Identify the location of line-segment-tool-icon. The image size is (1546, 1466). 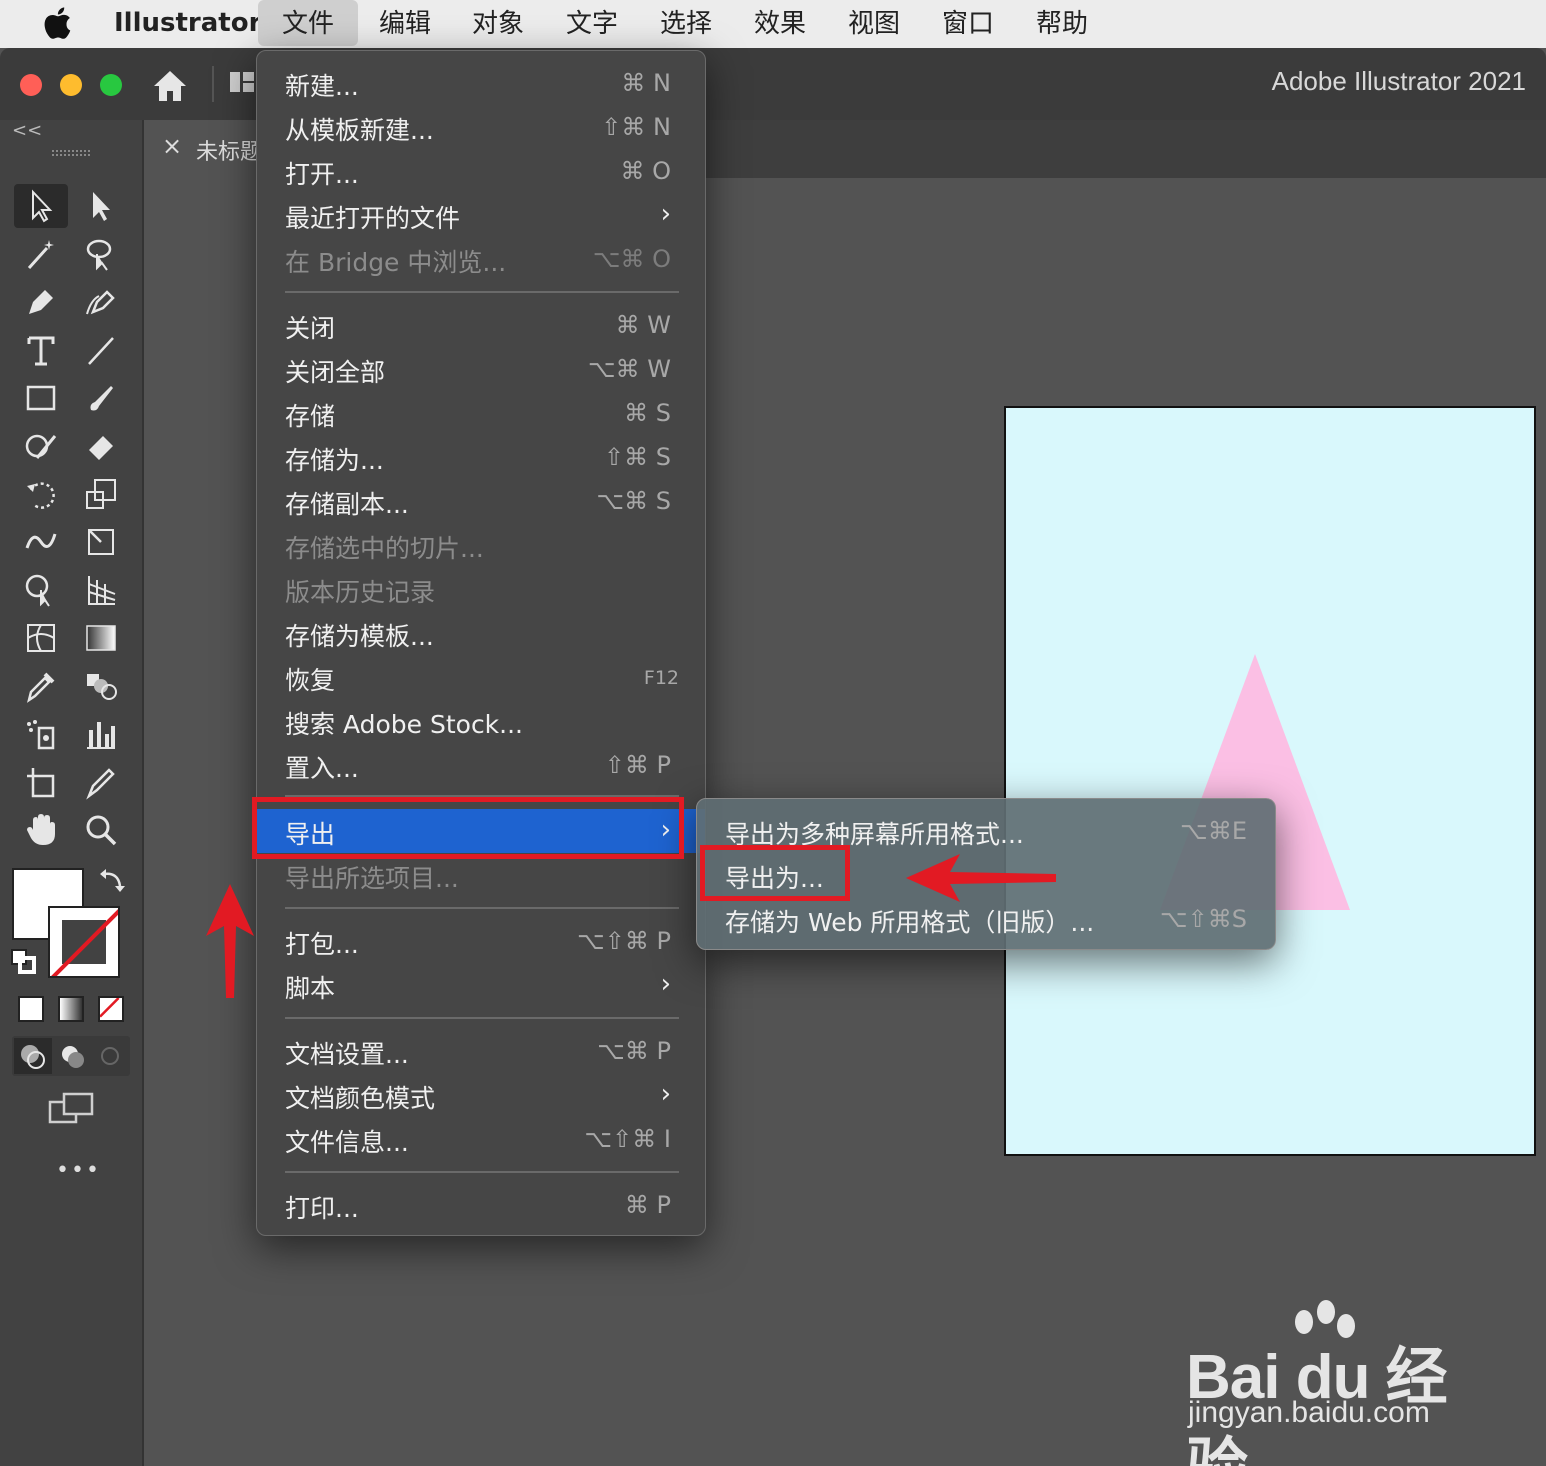
(101, 350).